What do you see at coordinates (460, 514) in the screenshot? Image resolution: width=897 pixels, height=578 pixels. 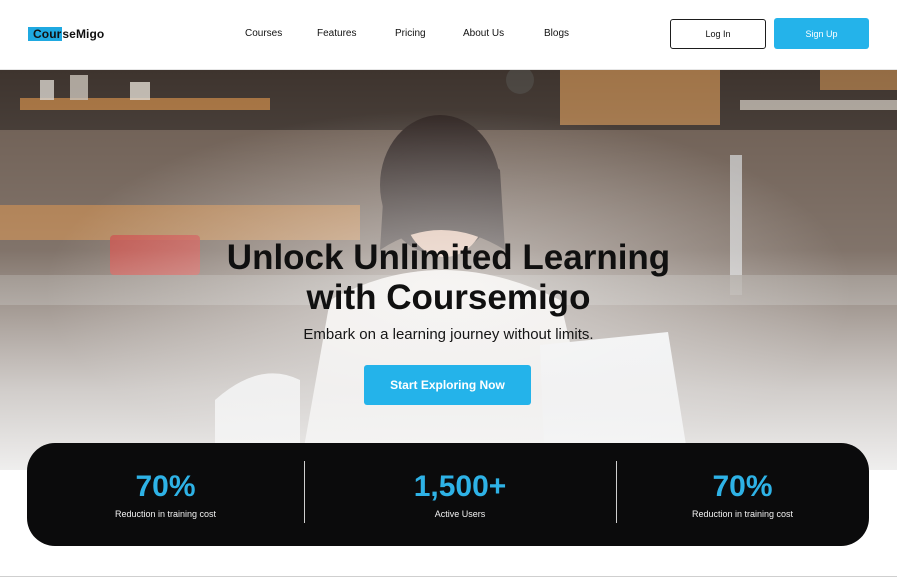 I see `stat-label: Active Users` at bounding box center [460, 514].